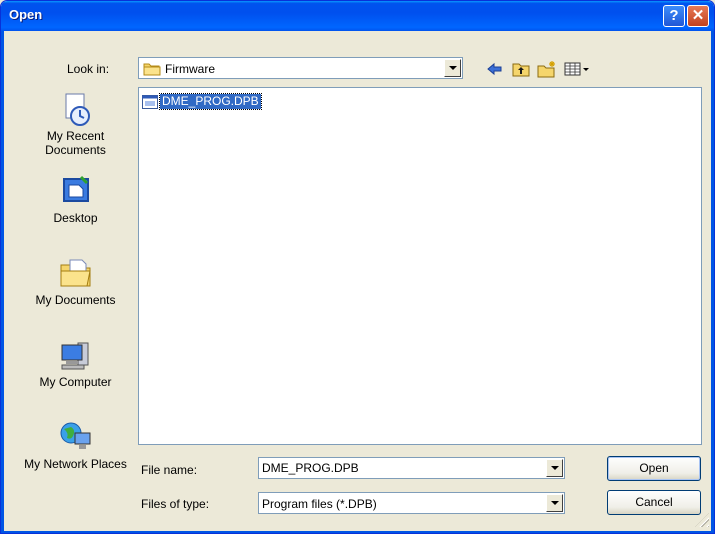 The image size is (715, 534). I want to click on cancel-button: Cancel, so click(654, 502).